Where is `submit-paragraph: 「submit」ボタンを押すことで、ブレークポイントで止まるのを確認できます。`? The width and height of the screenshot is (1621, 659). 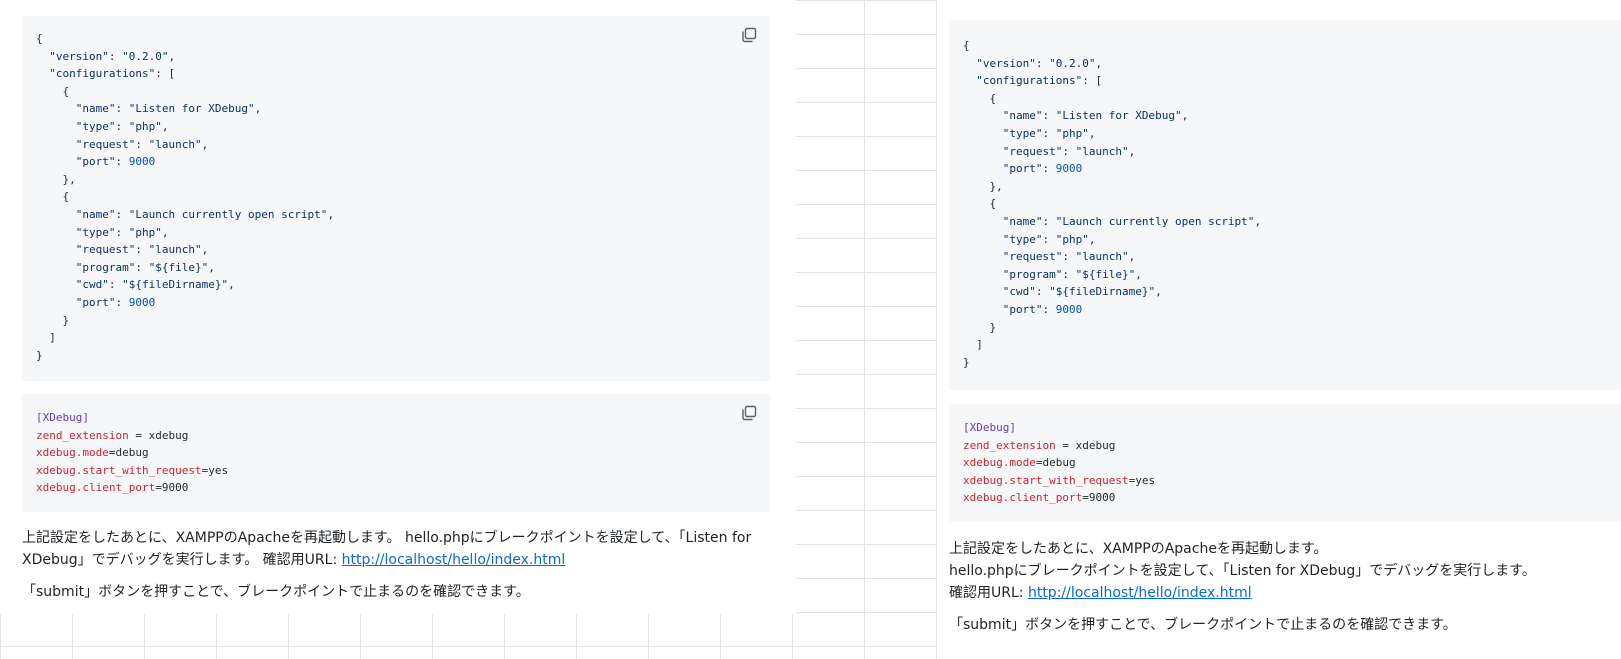
submit-paragraph: 「submit」ボタンを押すことで、ブレークポイントで止まるのを確認できます。 is located at coordinates (276, 592).